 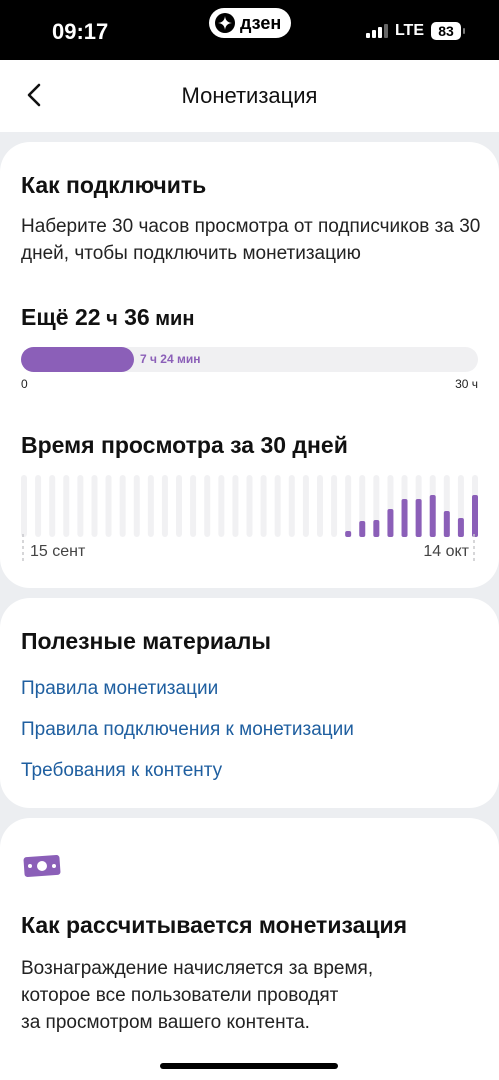 I want to click on dzen-logo-icon, so click(x=225, y=23).